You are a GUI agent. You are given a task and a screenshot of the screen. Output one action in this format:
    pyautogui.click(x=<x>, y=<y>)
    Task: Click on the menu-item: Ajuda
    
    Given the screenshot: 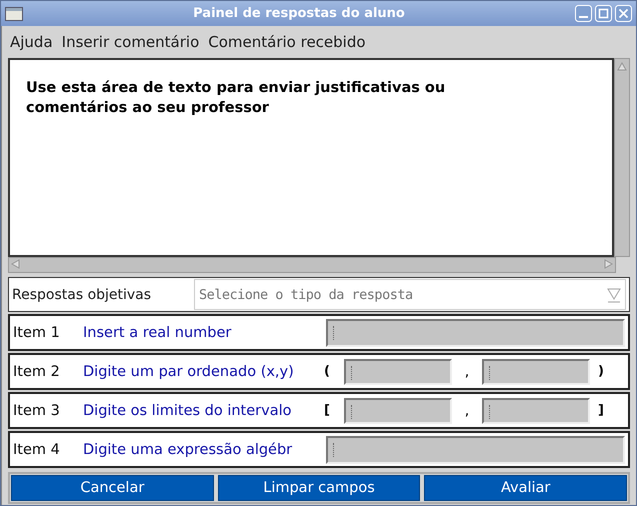 What is the action you would take?
    pyautogui.click(x=34, y=42)
    